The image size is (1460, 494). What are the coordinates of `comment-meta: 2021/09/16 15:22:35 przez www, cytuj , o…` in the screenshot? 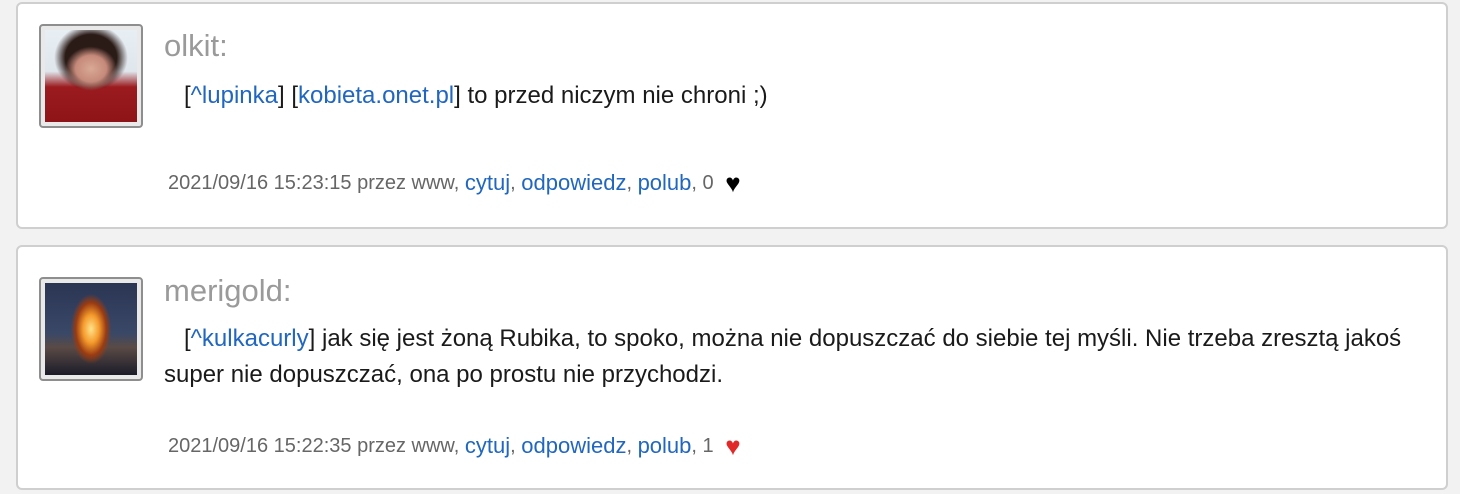 It's located at (454, 446).